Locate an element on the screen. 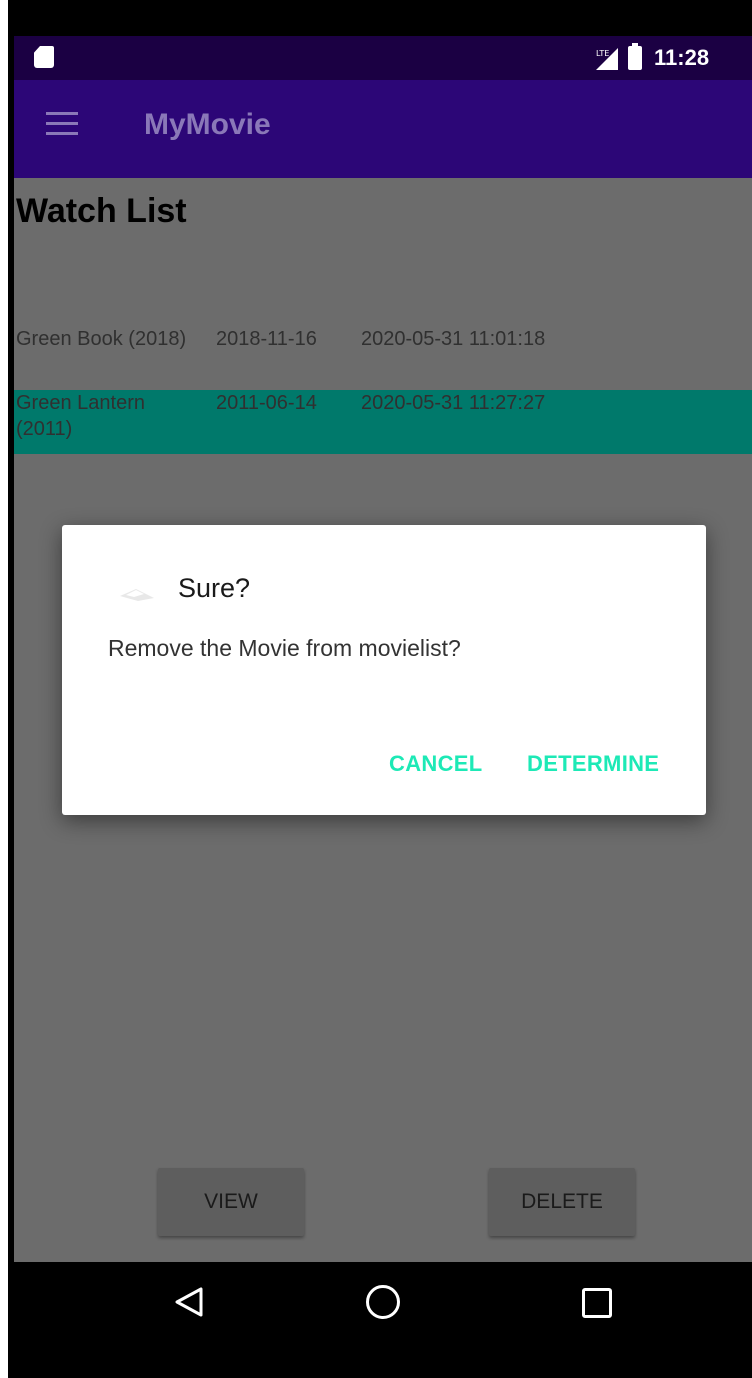 Image resolution: width=752 pixels, height=1378 pixels. cancel-button: CANCEL is located at coordinates (435, 764).